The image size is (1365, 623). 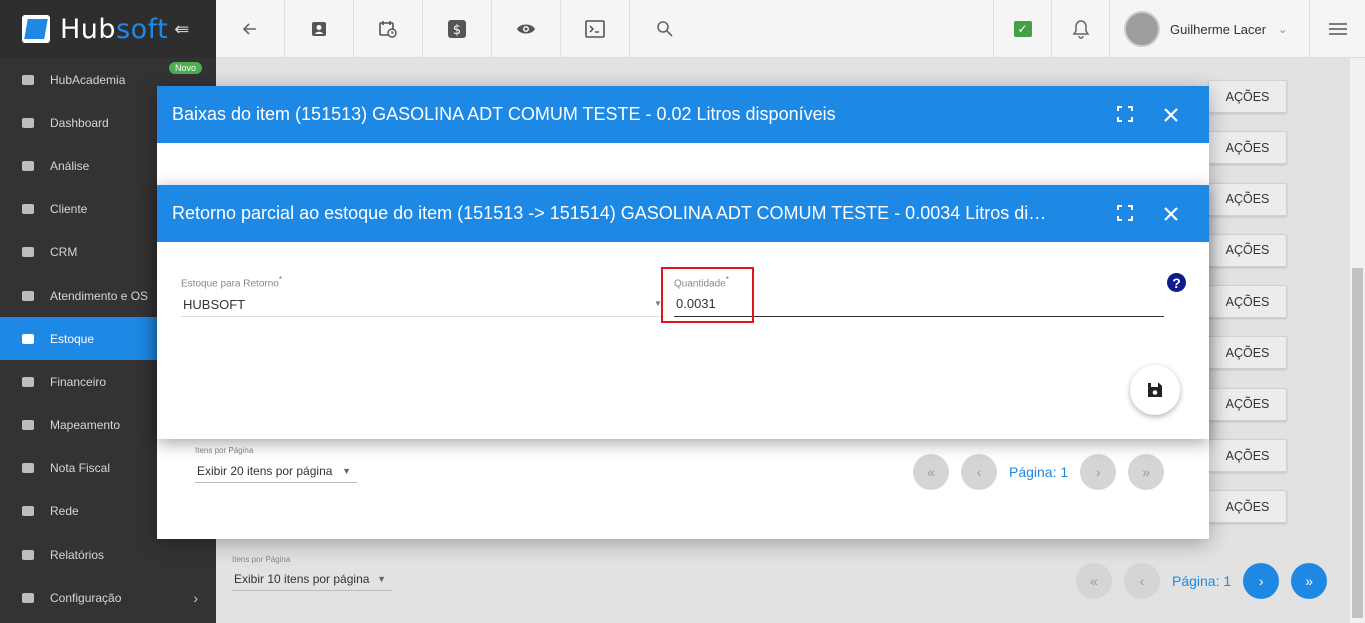 I want to click on save-button, so click(x=1155, y=390).